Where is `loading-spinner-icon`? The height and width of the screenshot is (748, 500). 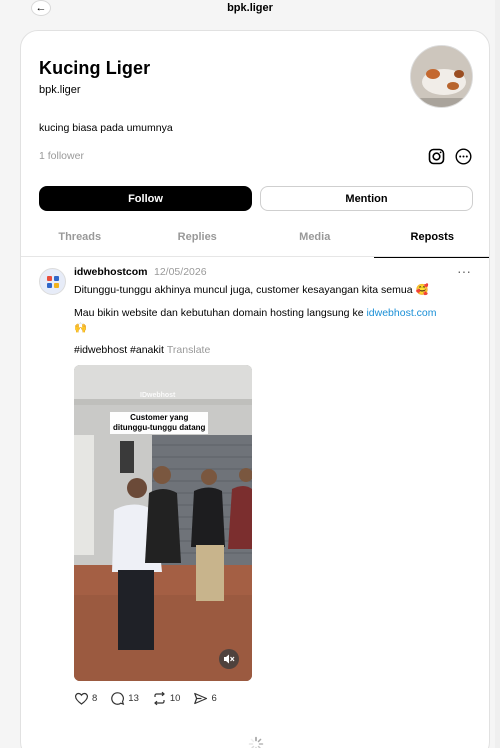
loading-spinner-icon is located at coordinates (256, 742).